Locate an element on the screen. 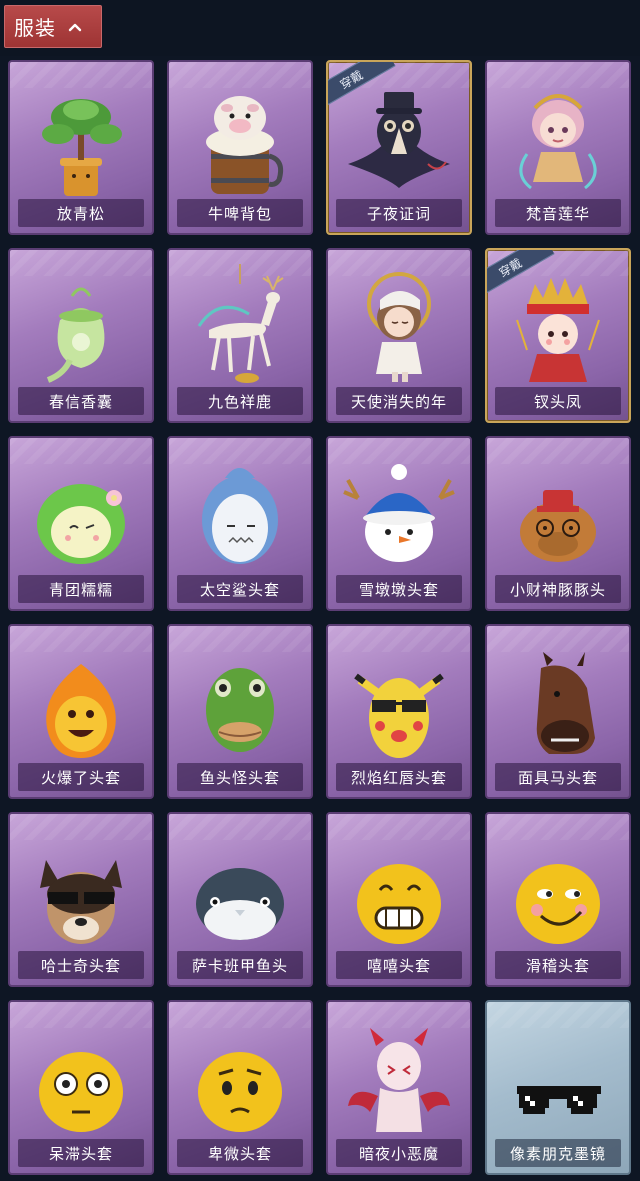  costume-name-bar: 小财神豚豚头 is located at coordinates (558, 589).